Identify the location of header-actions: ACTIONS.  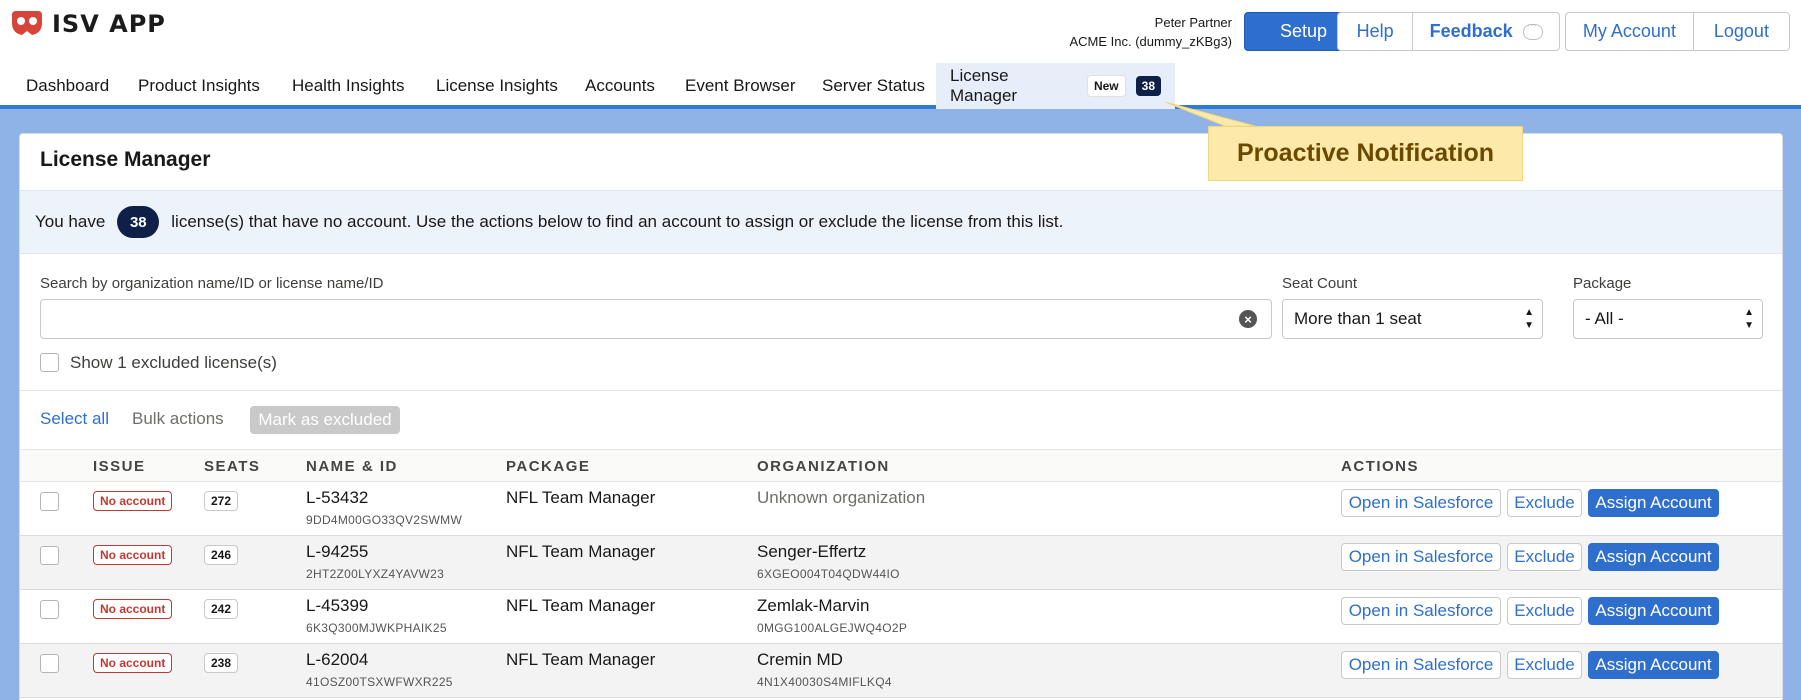
(1380, 466).